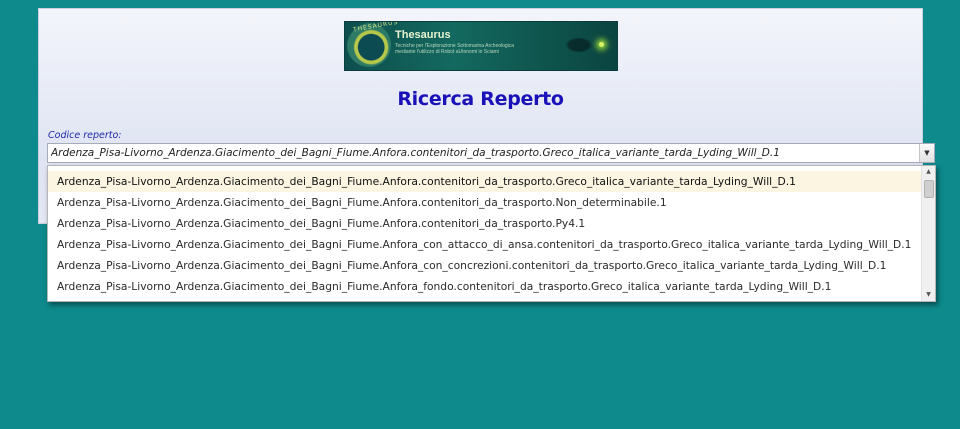  I want to click on scrollbar-thumb, so click(929, 189).